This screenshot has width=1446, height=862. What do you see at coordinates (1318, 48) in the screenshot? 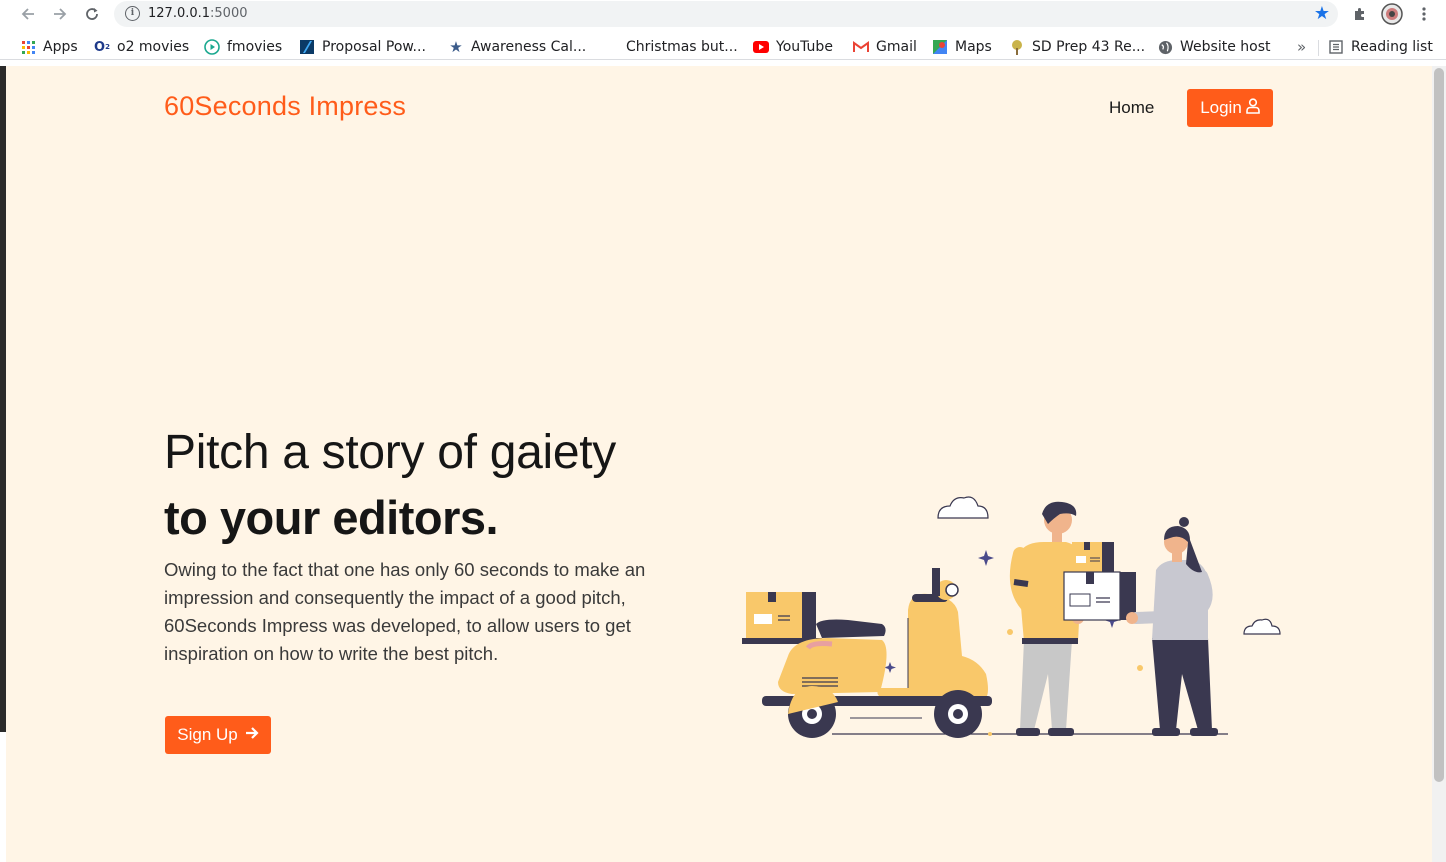
I see `bookmarks-divider` at bounding box center [1318, 48].